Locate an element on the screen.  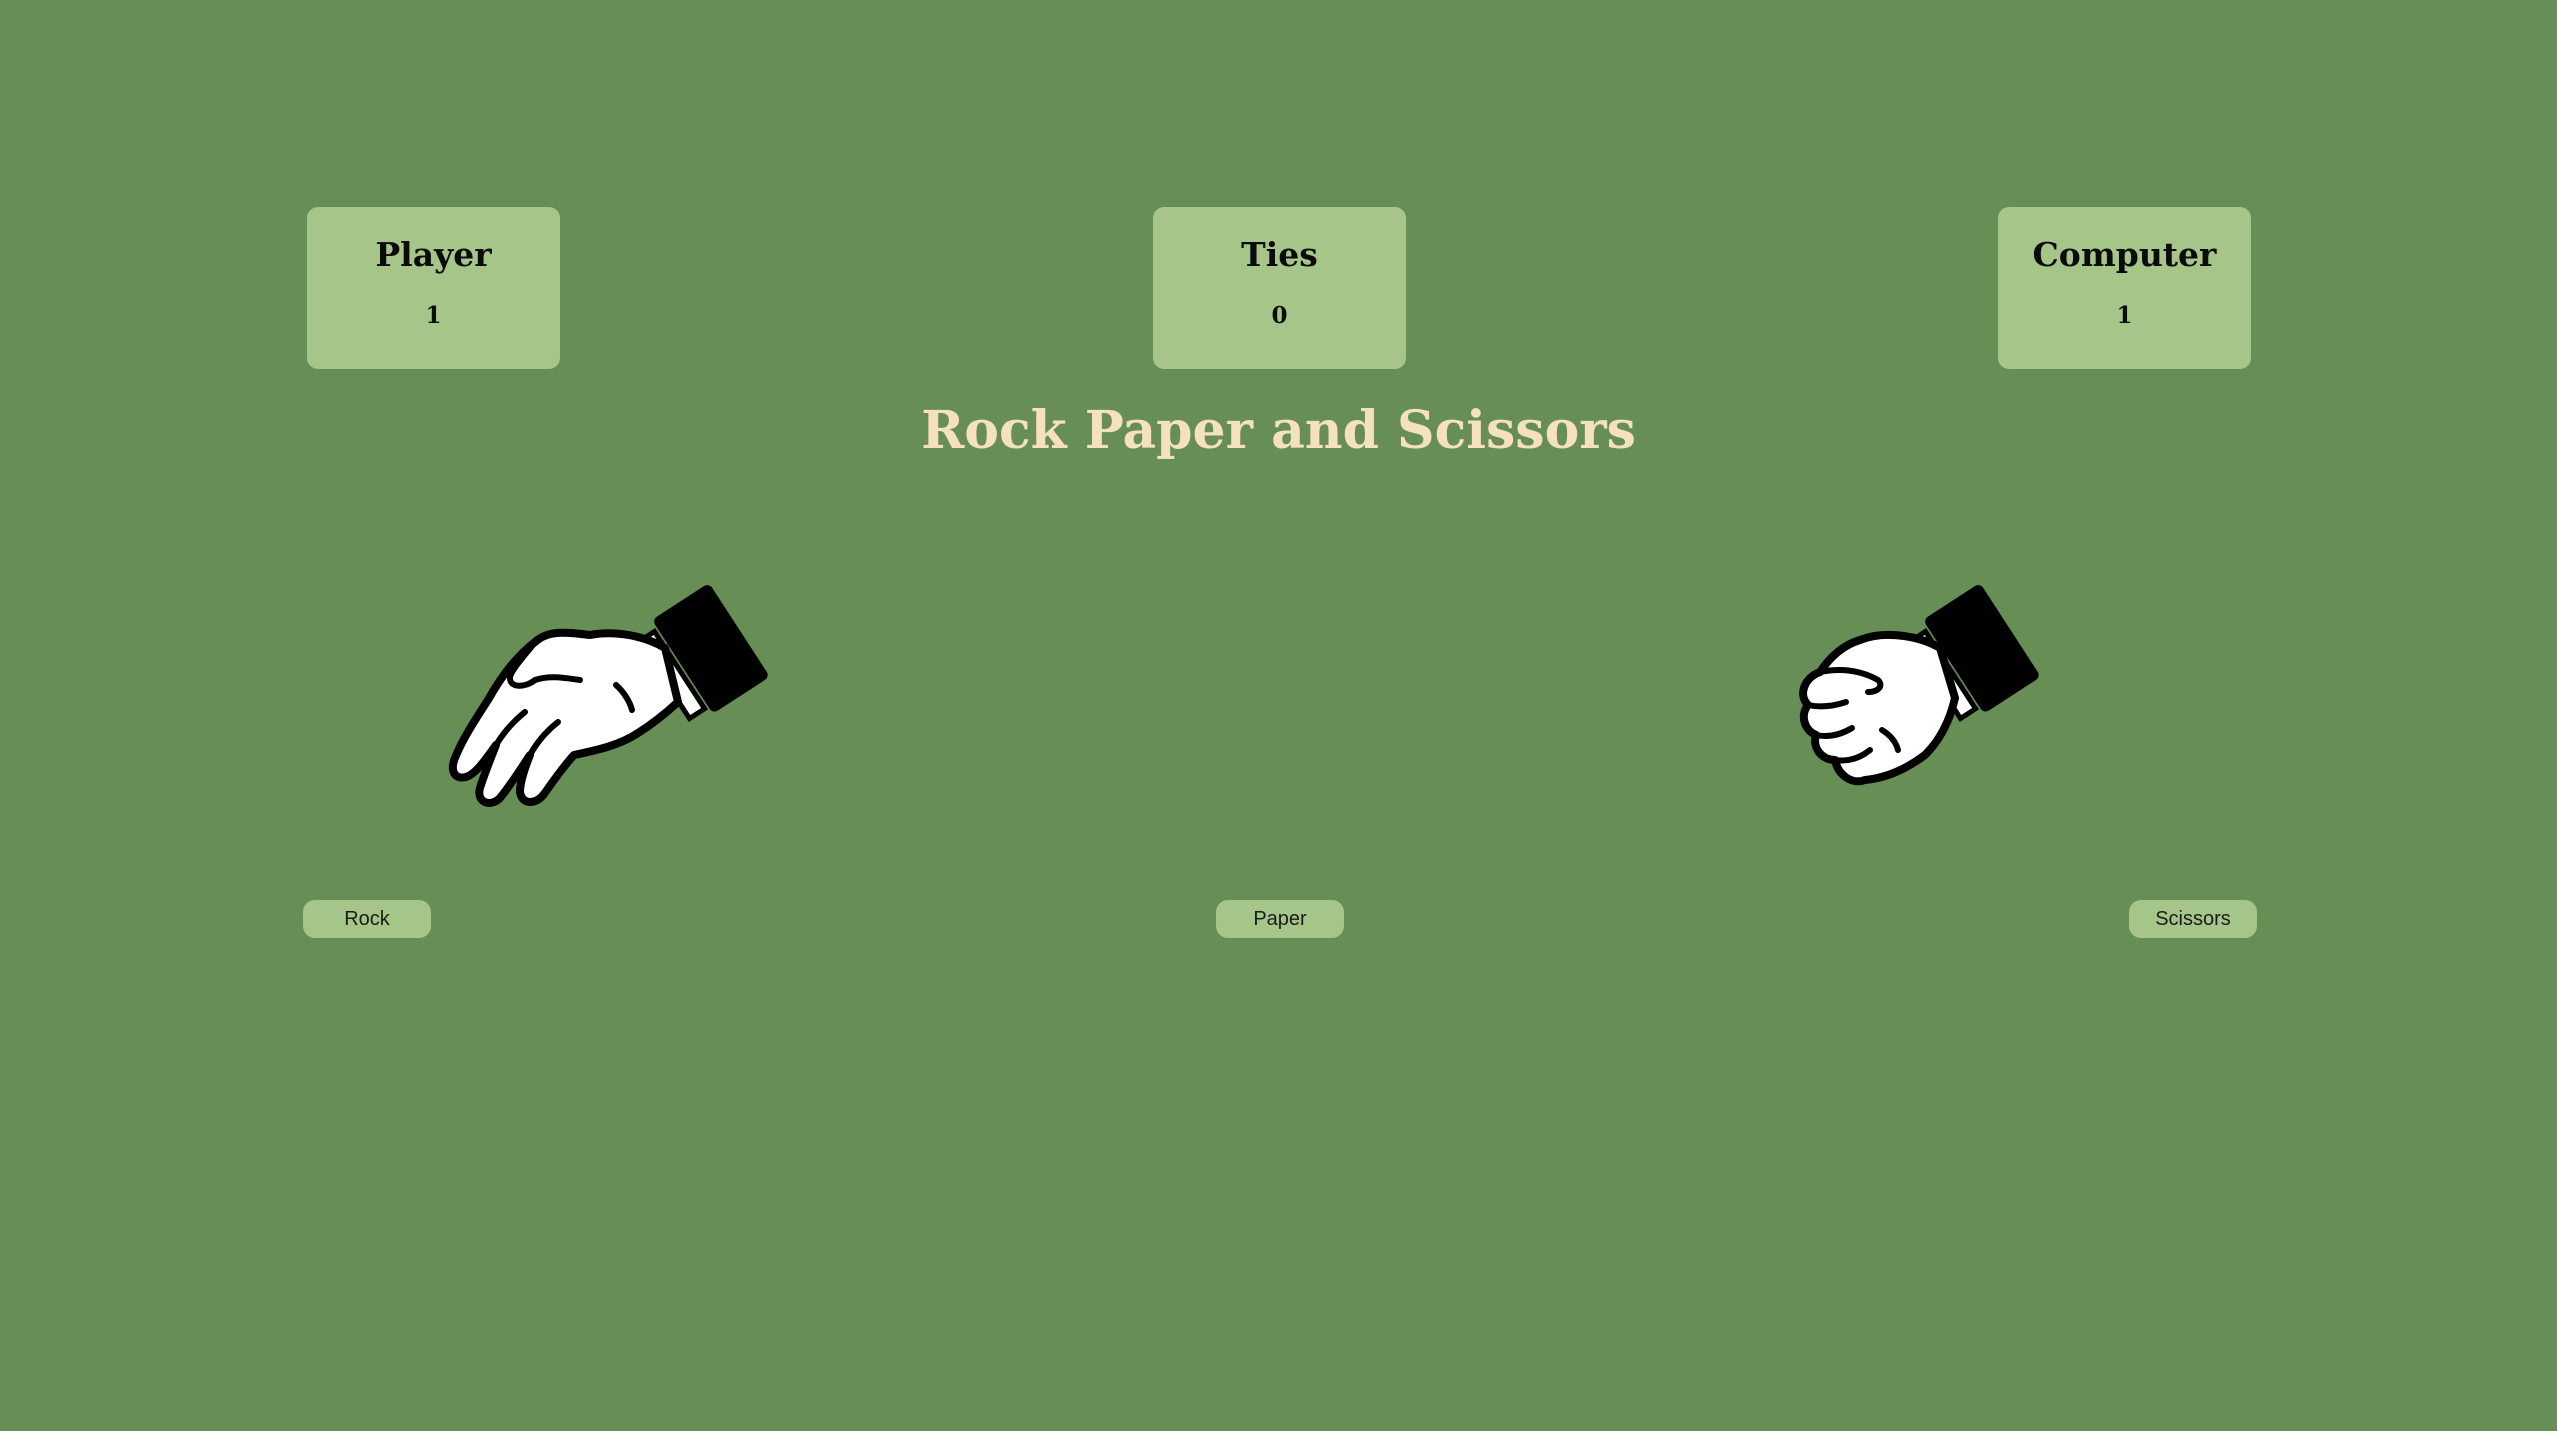
paper-hand-icon is located at coordinates (608, 696).